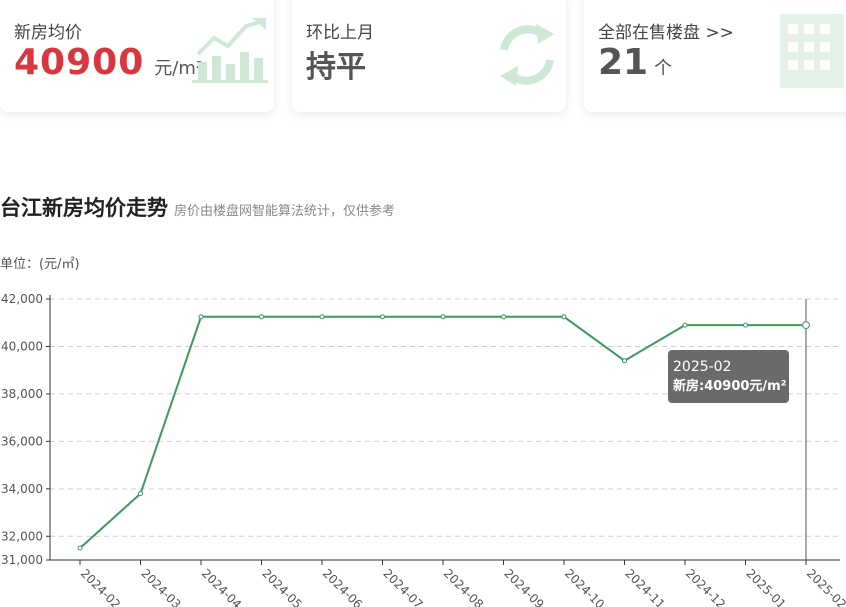 The width and height of the screenshot is (846, 607). What do you see at coordinates (281, 586) in the screenshot?
I see `x-tick-label: 2024-05` at bounding box center [281, 586].